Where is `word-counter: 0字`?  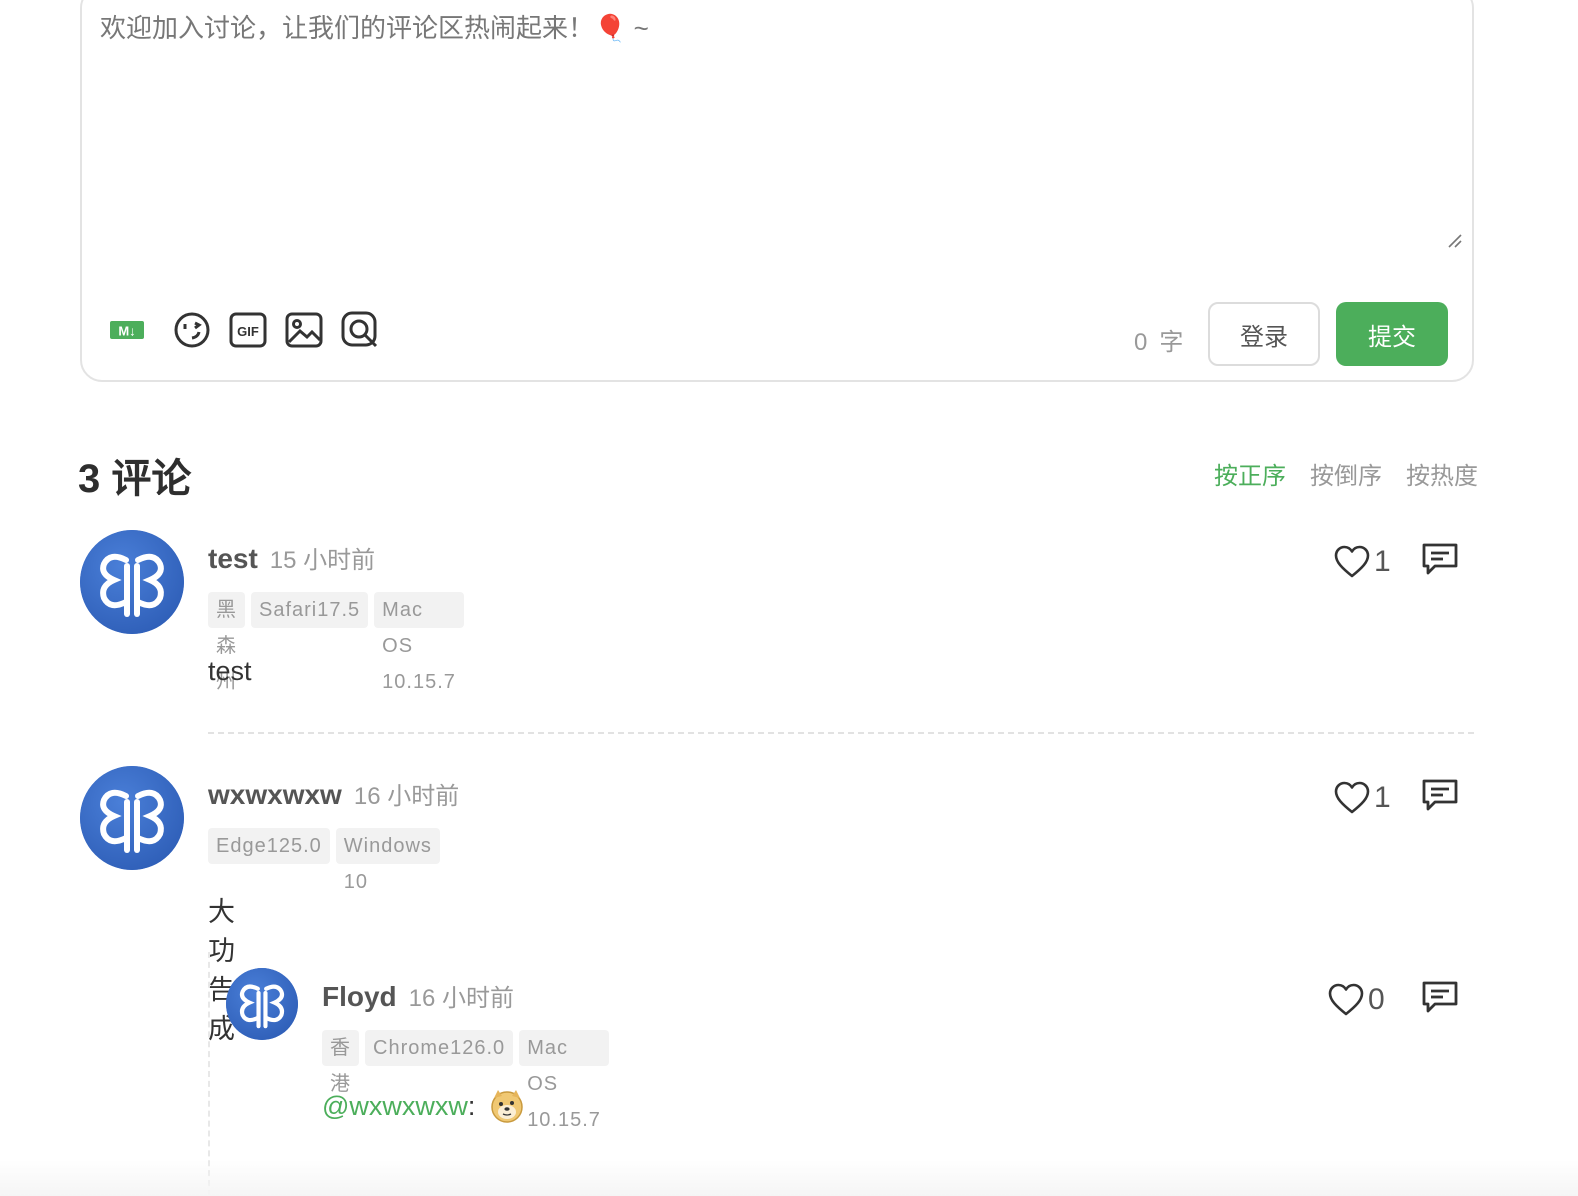
word-counter: 0字 is located at coordinates (1159, 339).